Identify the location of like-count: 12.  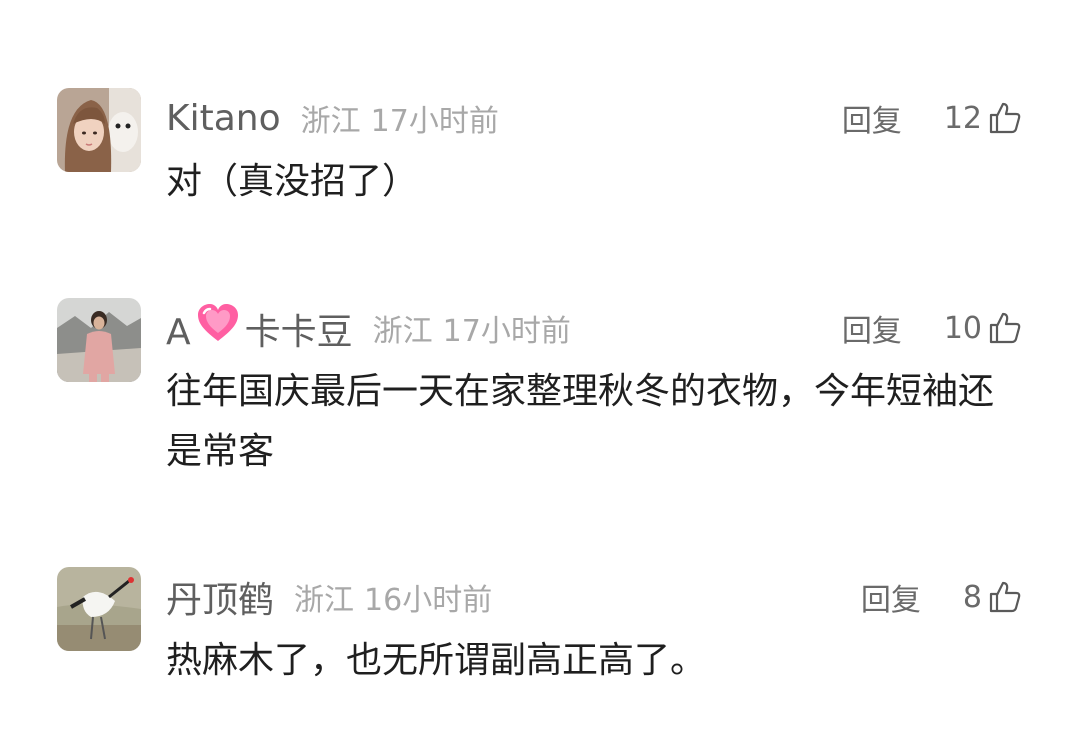
(962, 118).